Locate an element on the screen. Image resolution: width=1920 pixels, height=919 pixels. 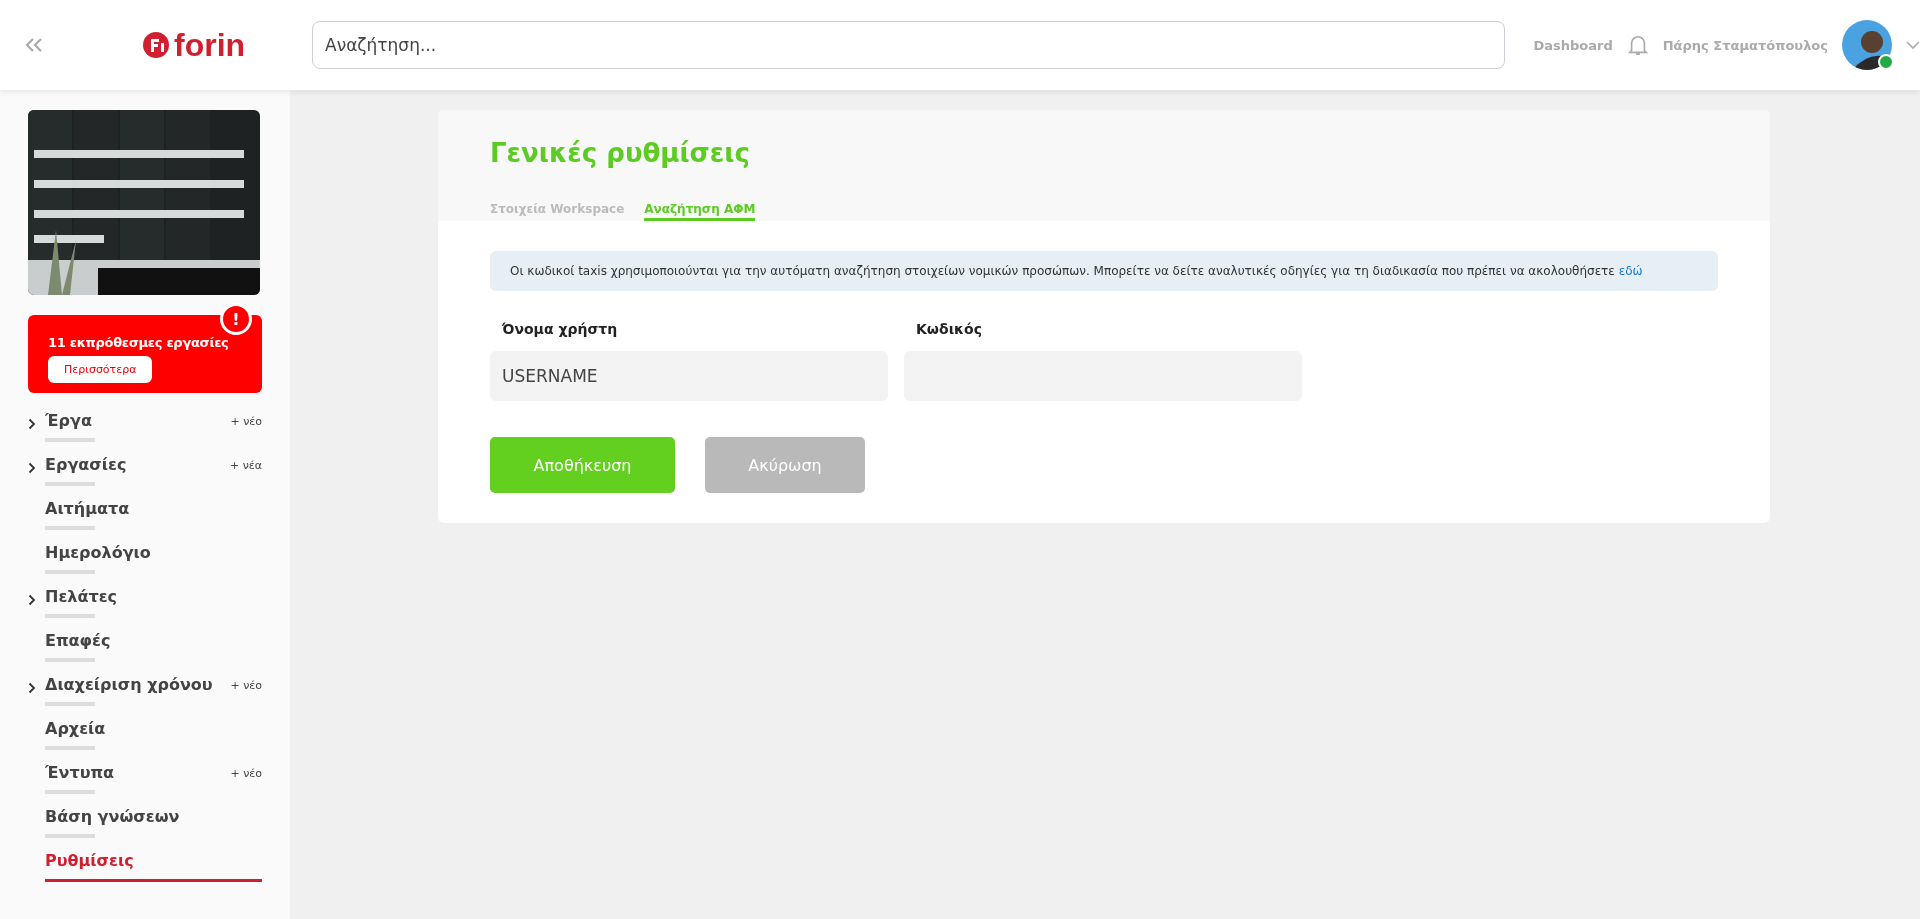
nav-item: Ρυθμίσεις is located at coordinates (153, 866).